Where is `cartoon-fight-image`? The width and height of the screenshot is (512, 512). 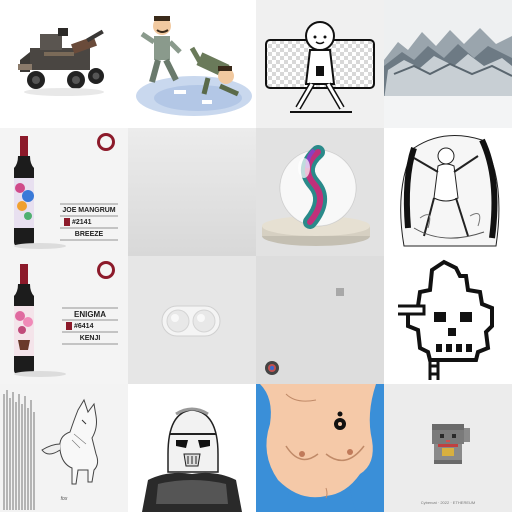 cartoon-fight-image is located at coordinates (194, 66).